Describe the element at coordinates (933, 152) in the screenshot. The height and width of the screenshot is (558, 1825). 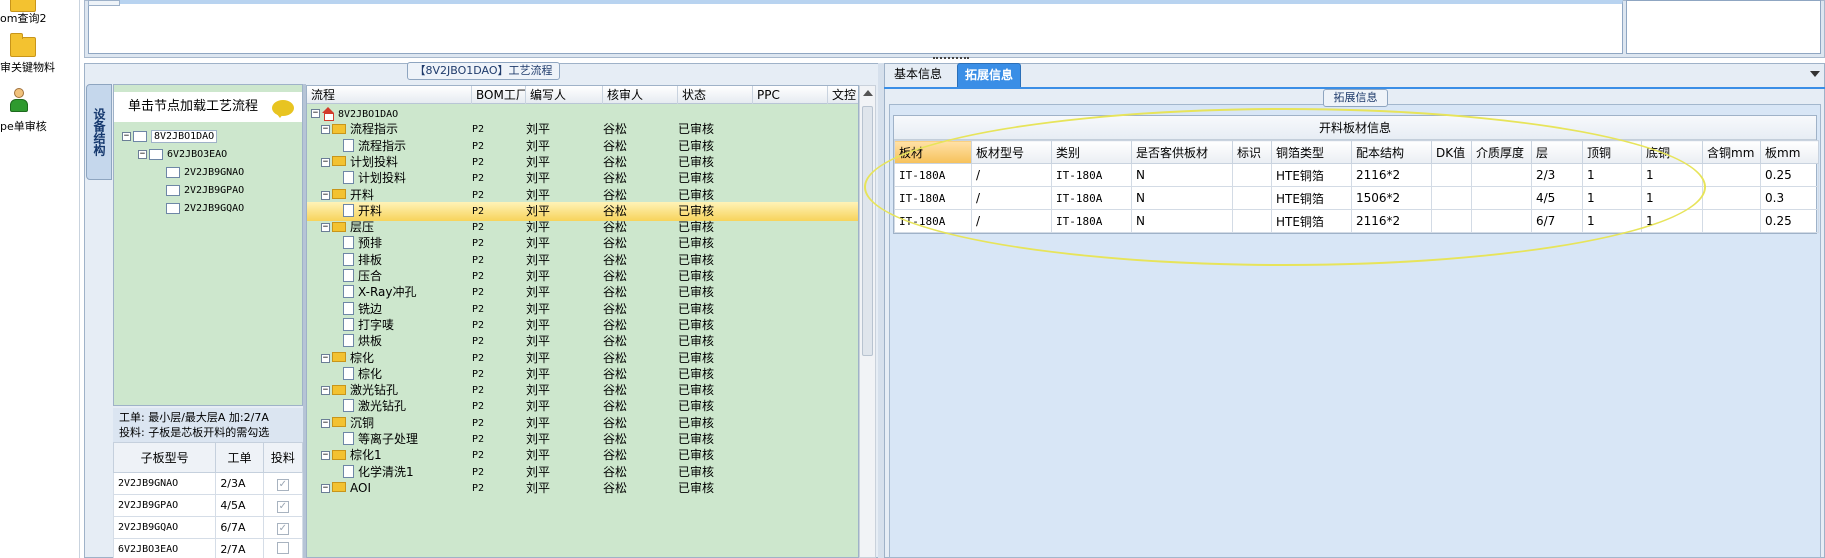
I see `column-header: 板材` at that location.